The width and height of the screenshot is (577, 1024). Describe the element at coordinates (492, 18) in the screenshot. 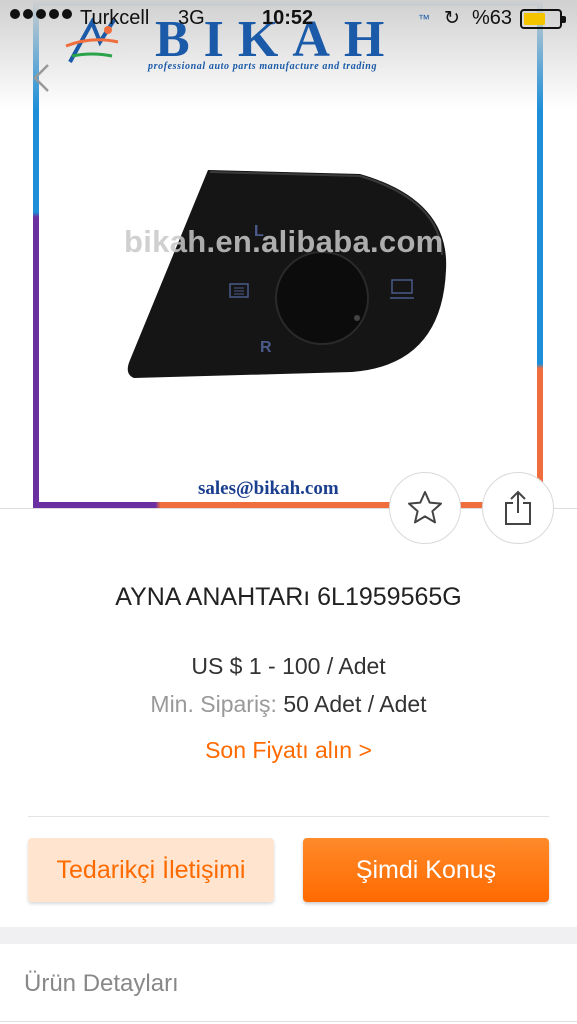

I see `battery-percent: %63` at that location.